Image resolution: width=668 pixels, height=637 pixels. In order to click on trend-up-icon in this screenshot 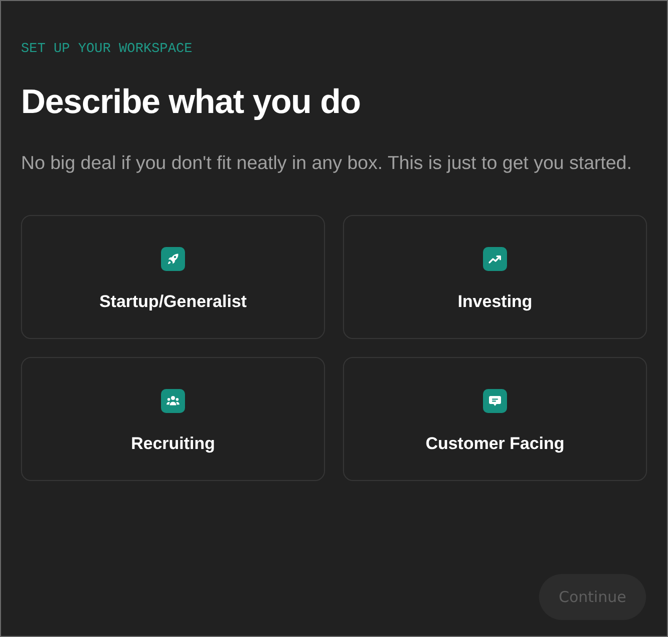, I will do `click(495, 259)`.